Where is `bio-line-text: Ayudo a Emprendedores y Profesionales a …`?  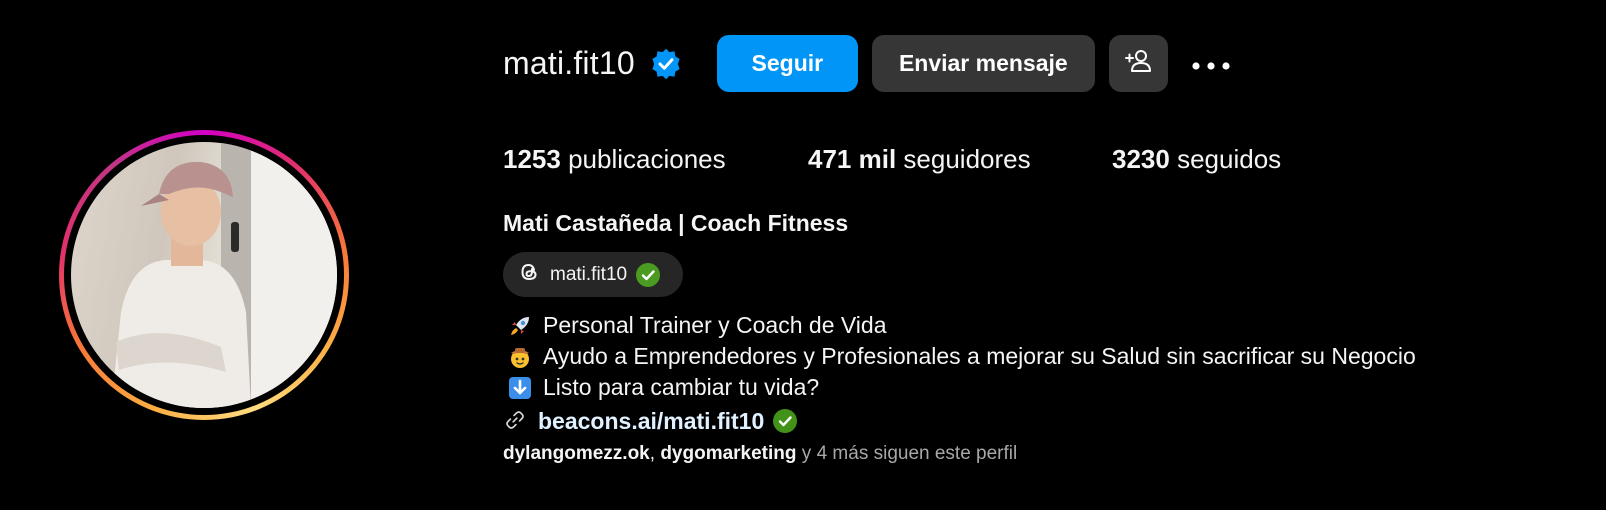 bio-line-text: Ayudo a Emprendedores y Profesionales a … is located at coordinates (979, 356).